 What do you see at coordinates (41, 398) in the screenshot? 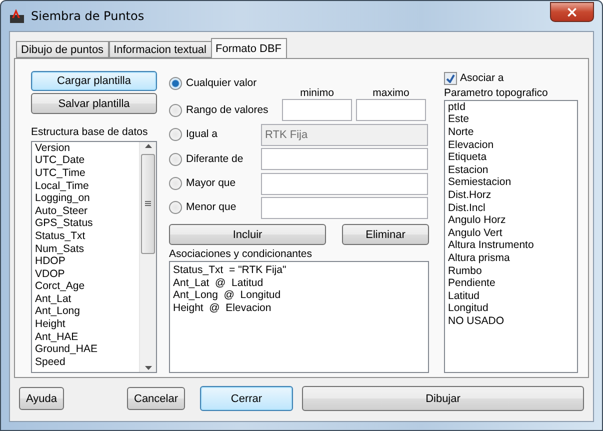
I see `footer-button: Ayuda` at bounding box center [41, 398].